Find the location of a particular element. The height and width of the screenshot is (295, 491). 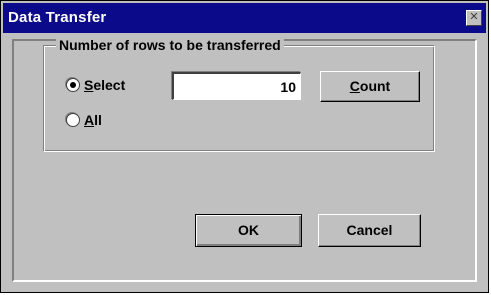

radio-select-dot is located at coordinates (73, 85).